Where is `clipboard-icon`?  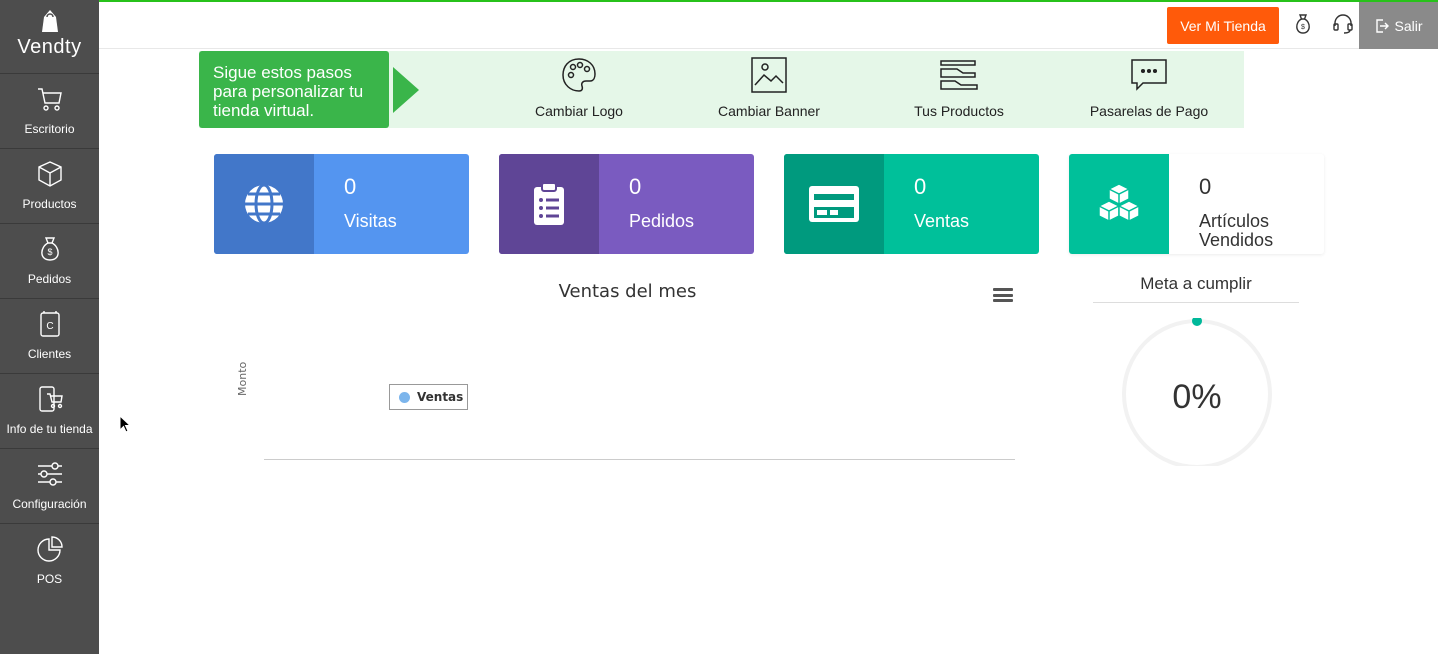 clipboard-icon is located at coordinates (549, 203).